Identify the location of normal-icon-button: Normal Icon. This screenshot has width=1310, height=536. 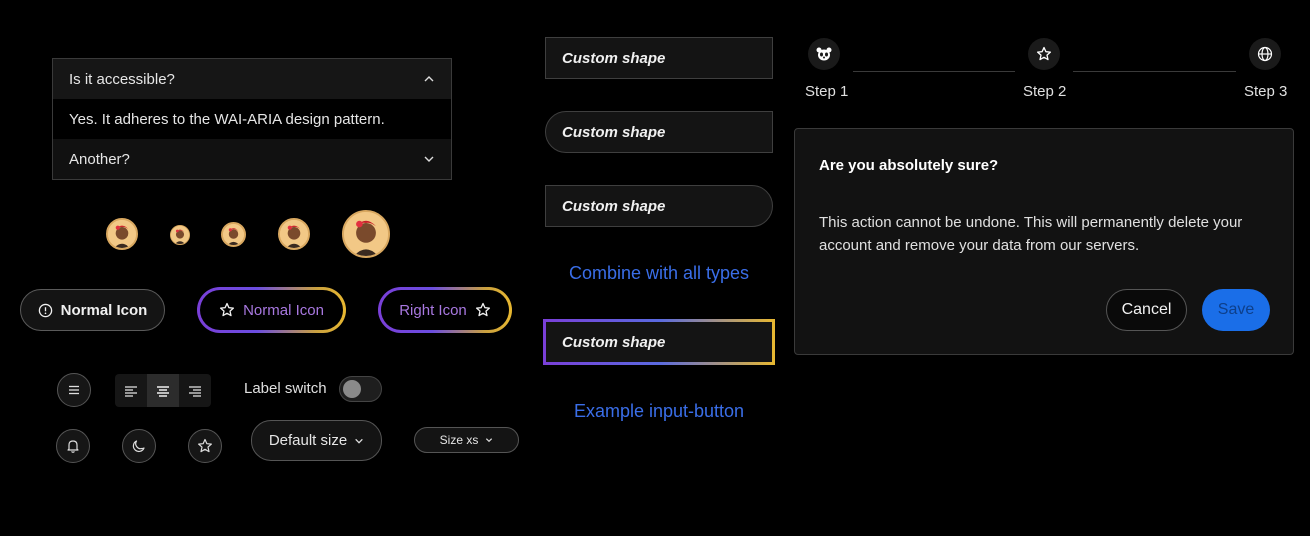
(92, 310).